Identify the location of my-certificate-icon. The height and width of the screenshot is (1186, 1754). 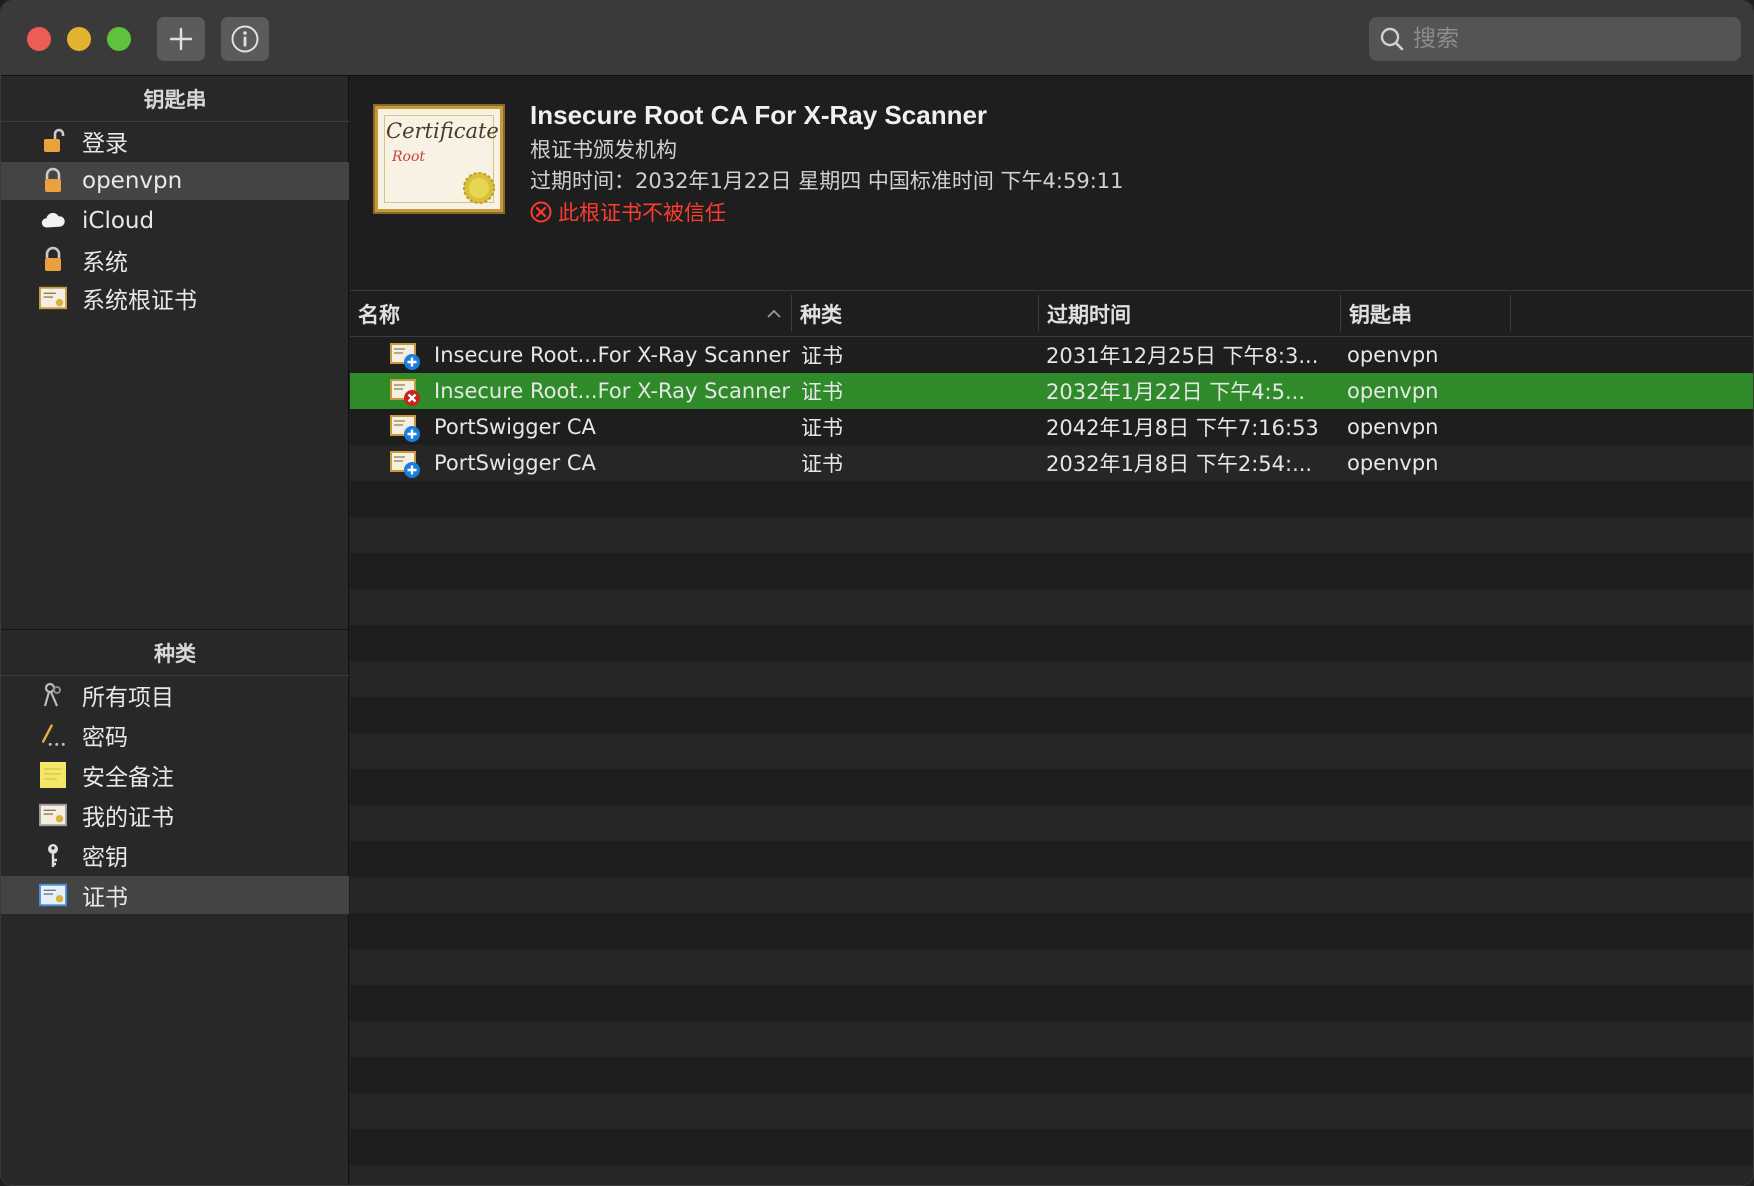
(53, 815).